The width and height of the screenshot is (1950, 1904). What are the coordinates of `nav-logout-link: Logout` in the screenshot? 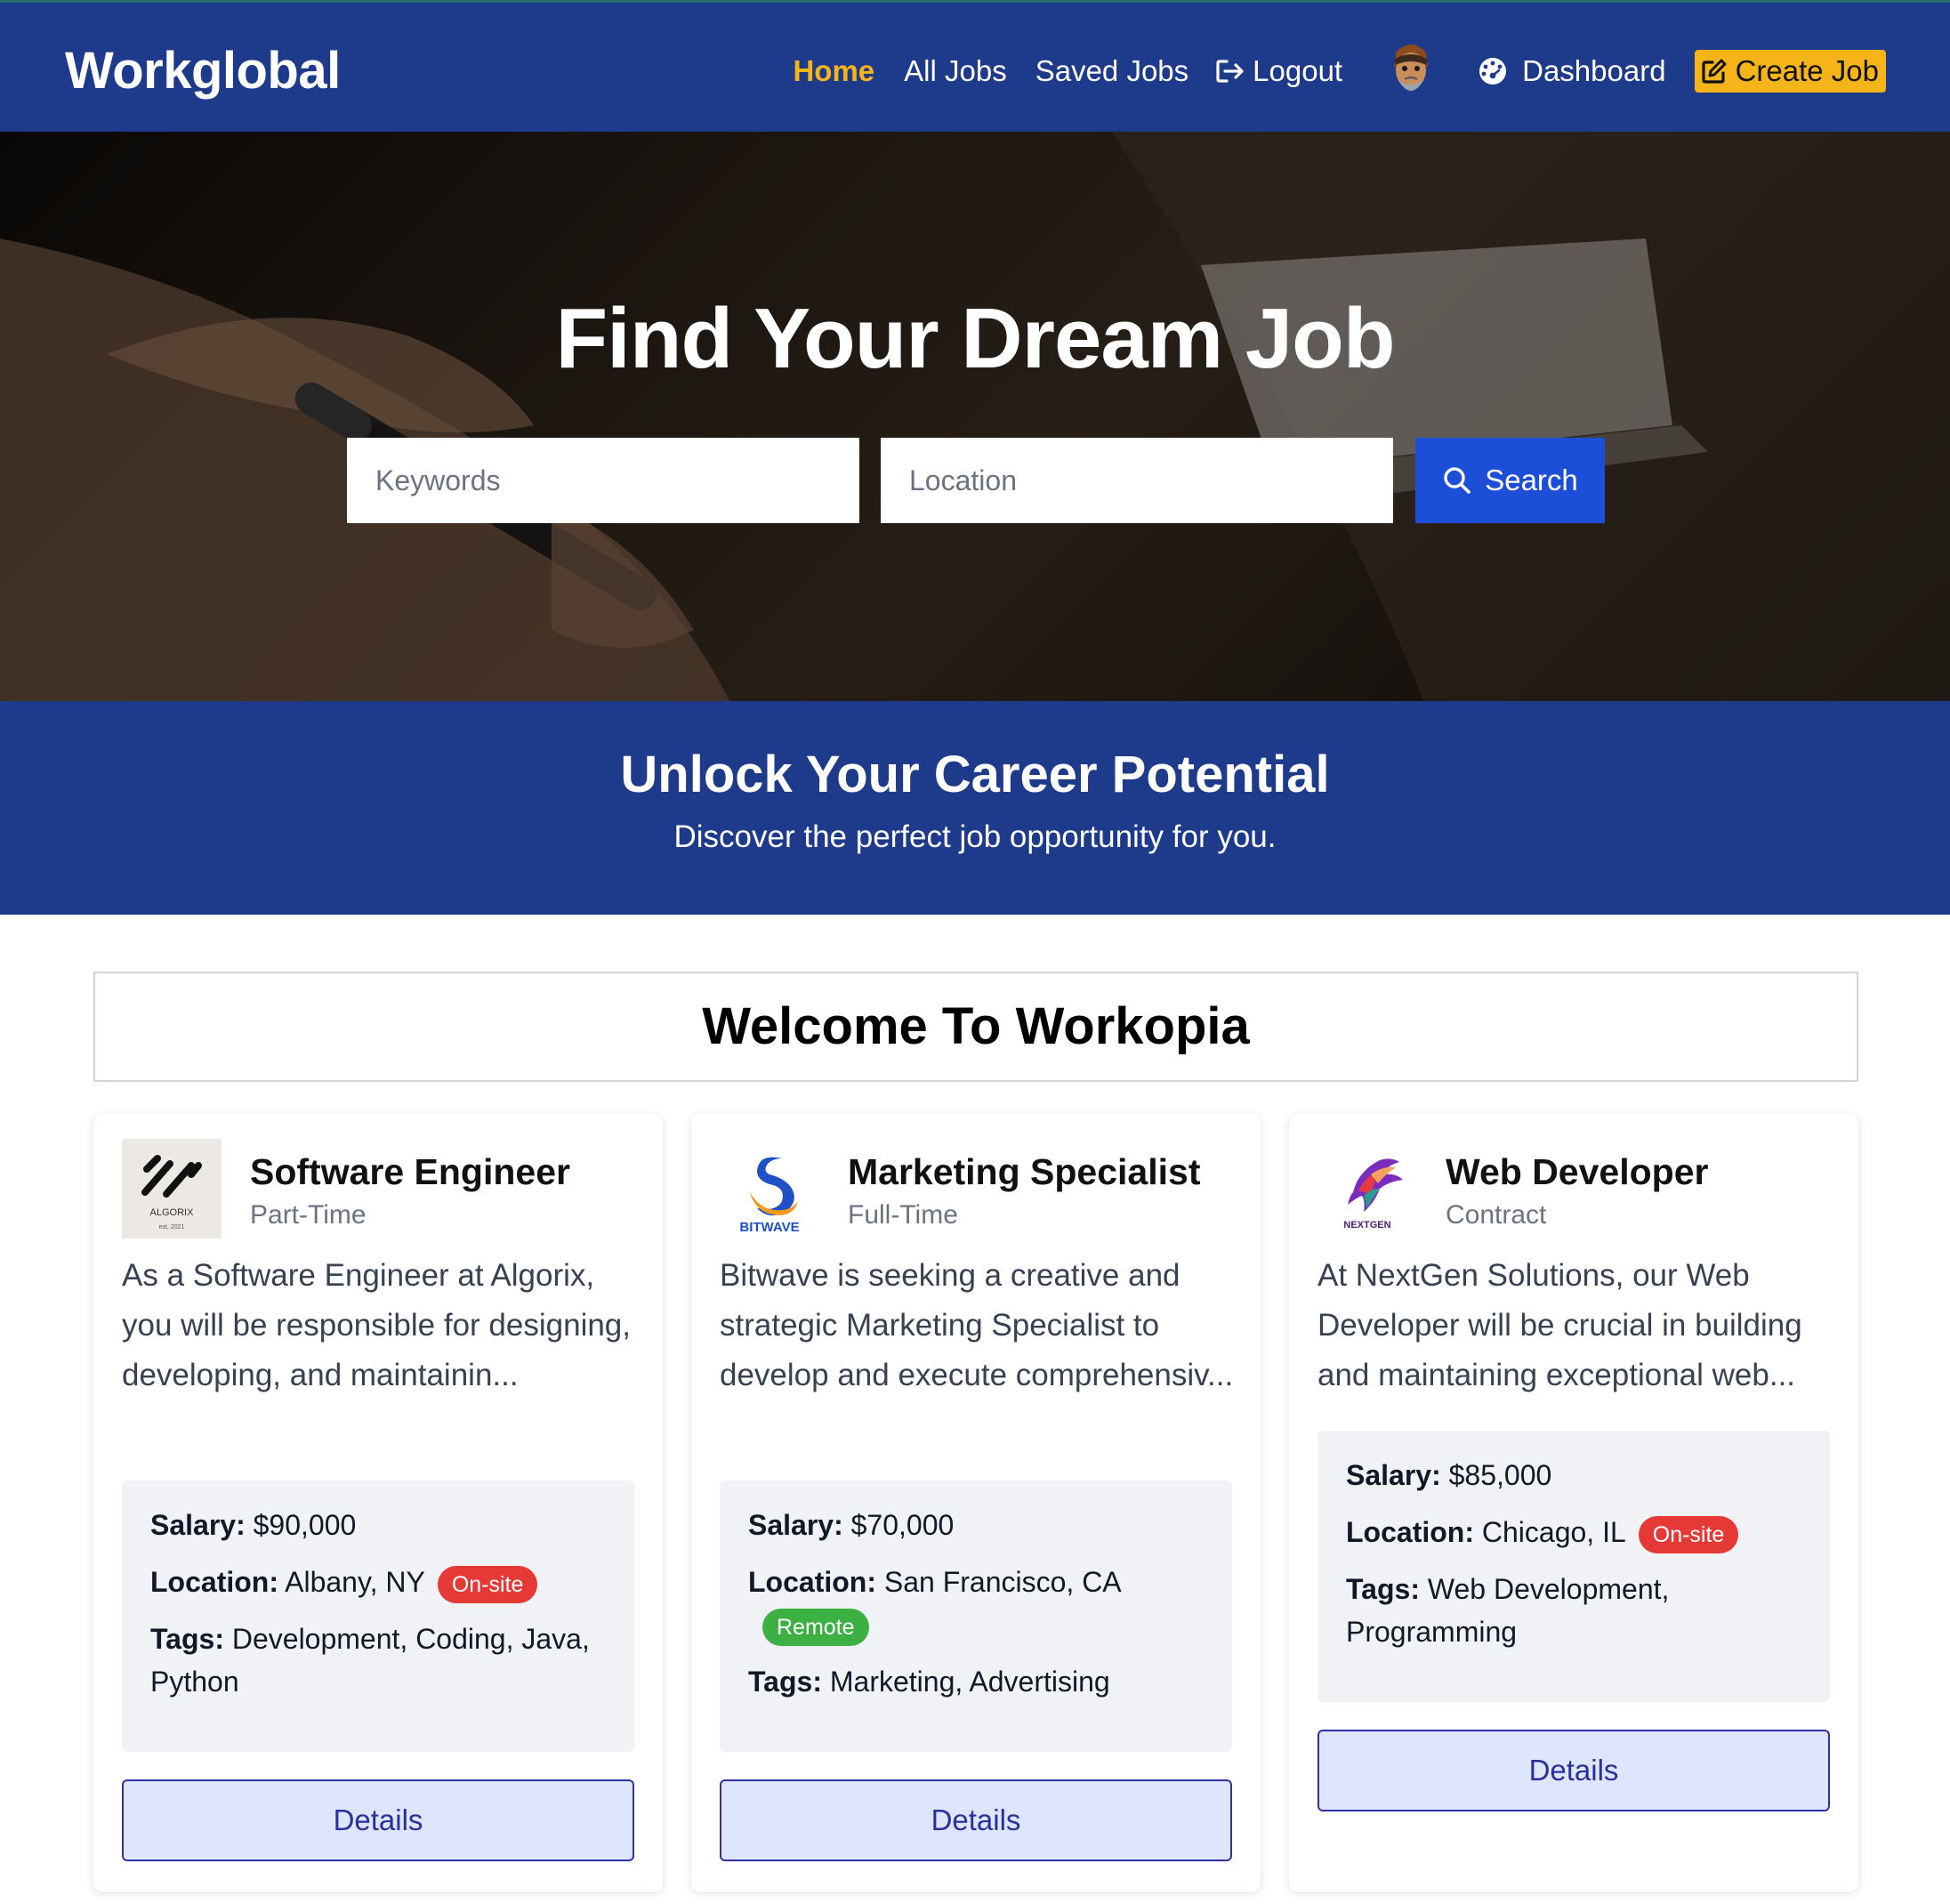 It's located at (1278, 71).